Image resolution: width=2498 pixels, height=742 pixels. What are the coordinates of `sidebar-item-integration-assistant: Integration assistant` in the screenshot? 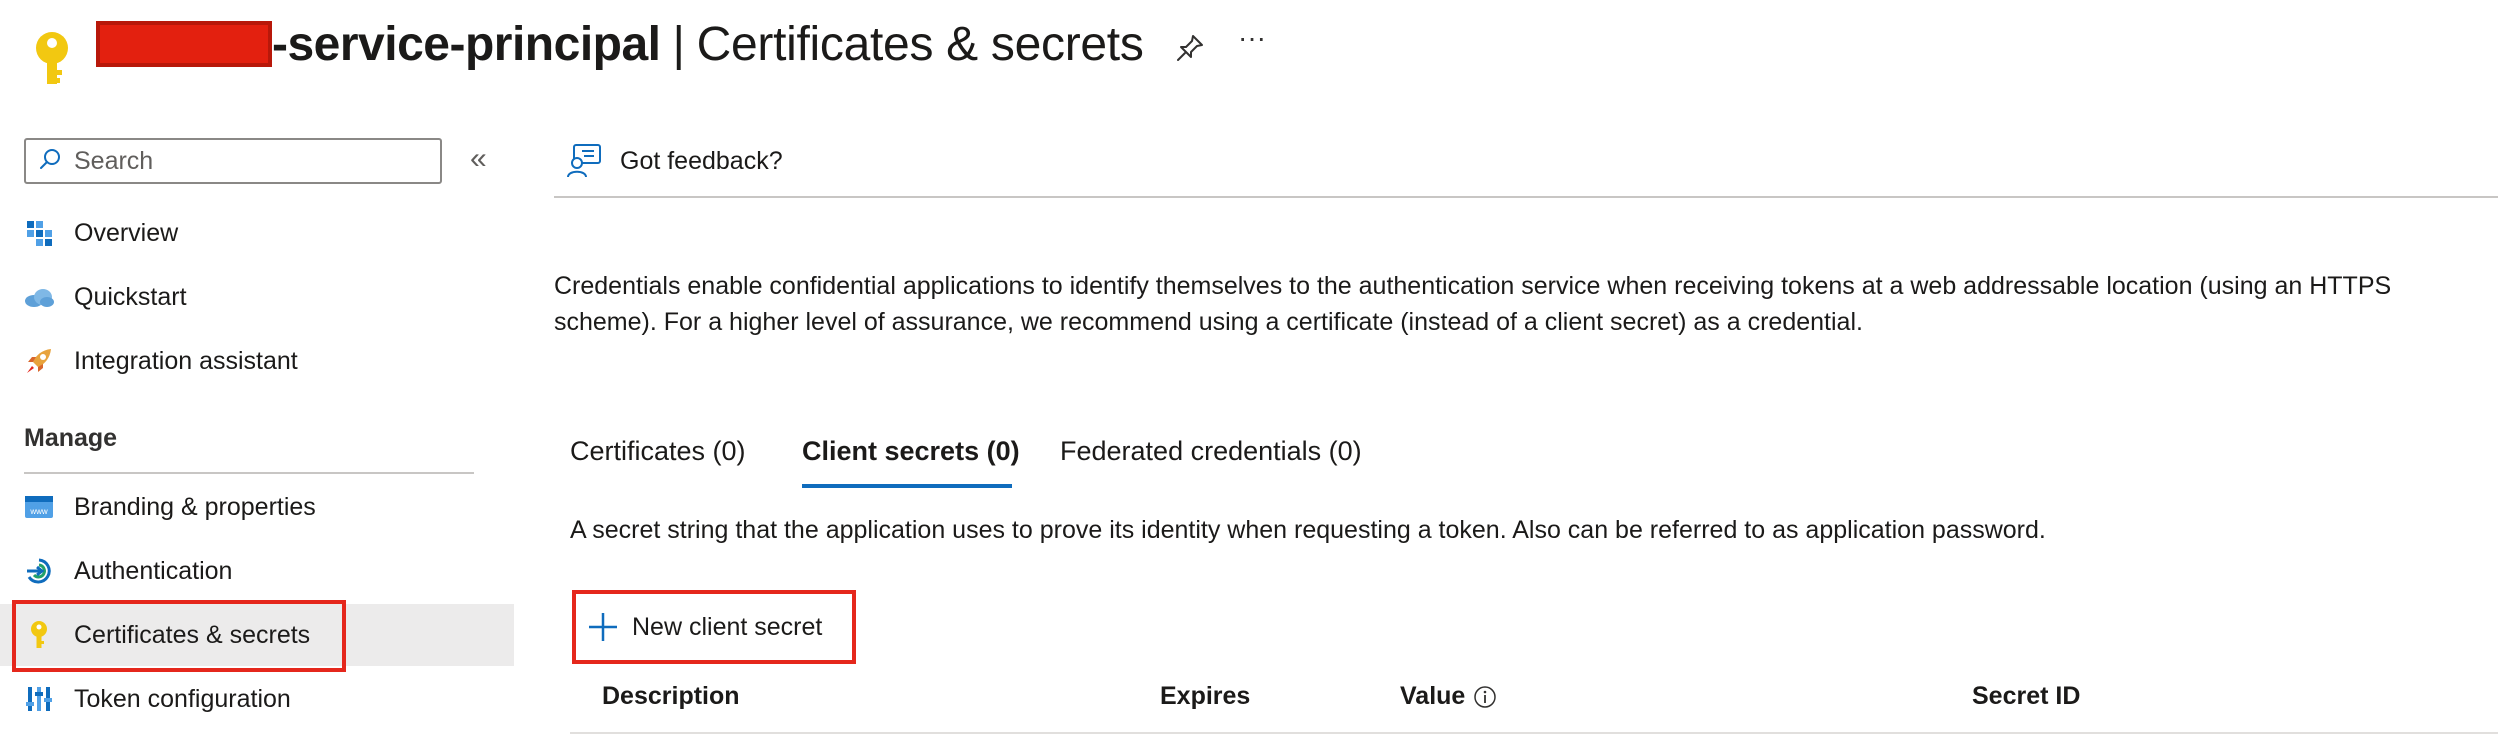 It's located at (257, 361).